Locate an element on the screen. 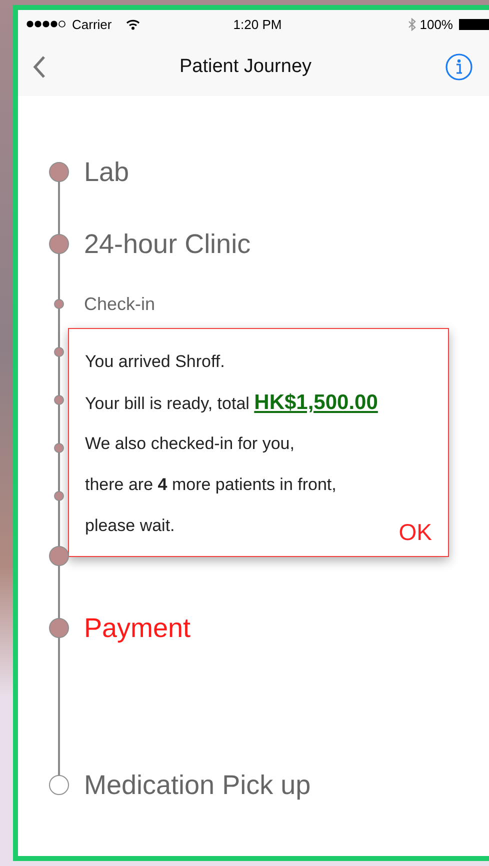  info-button is located at coordinates (459, 67).